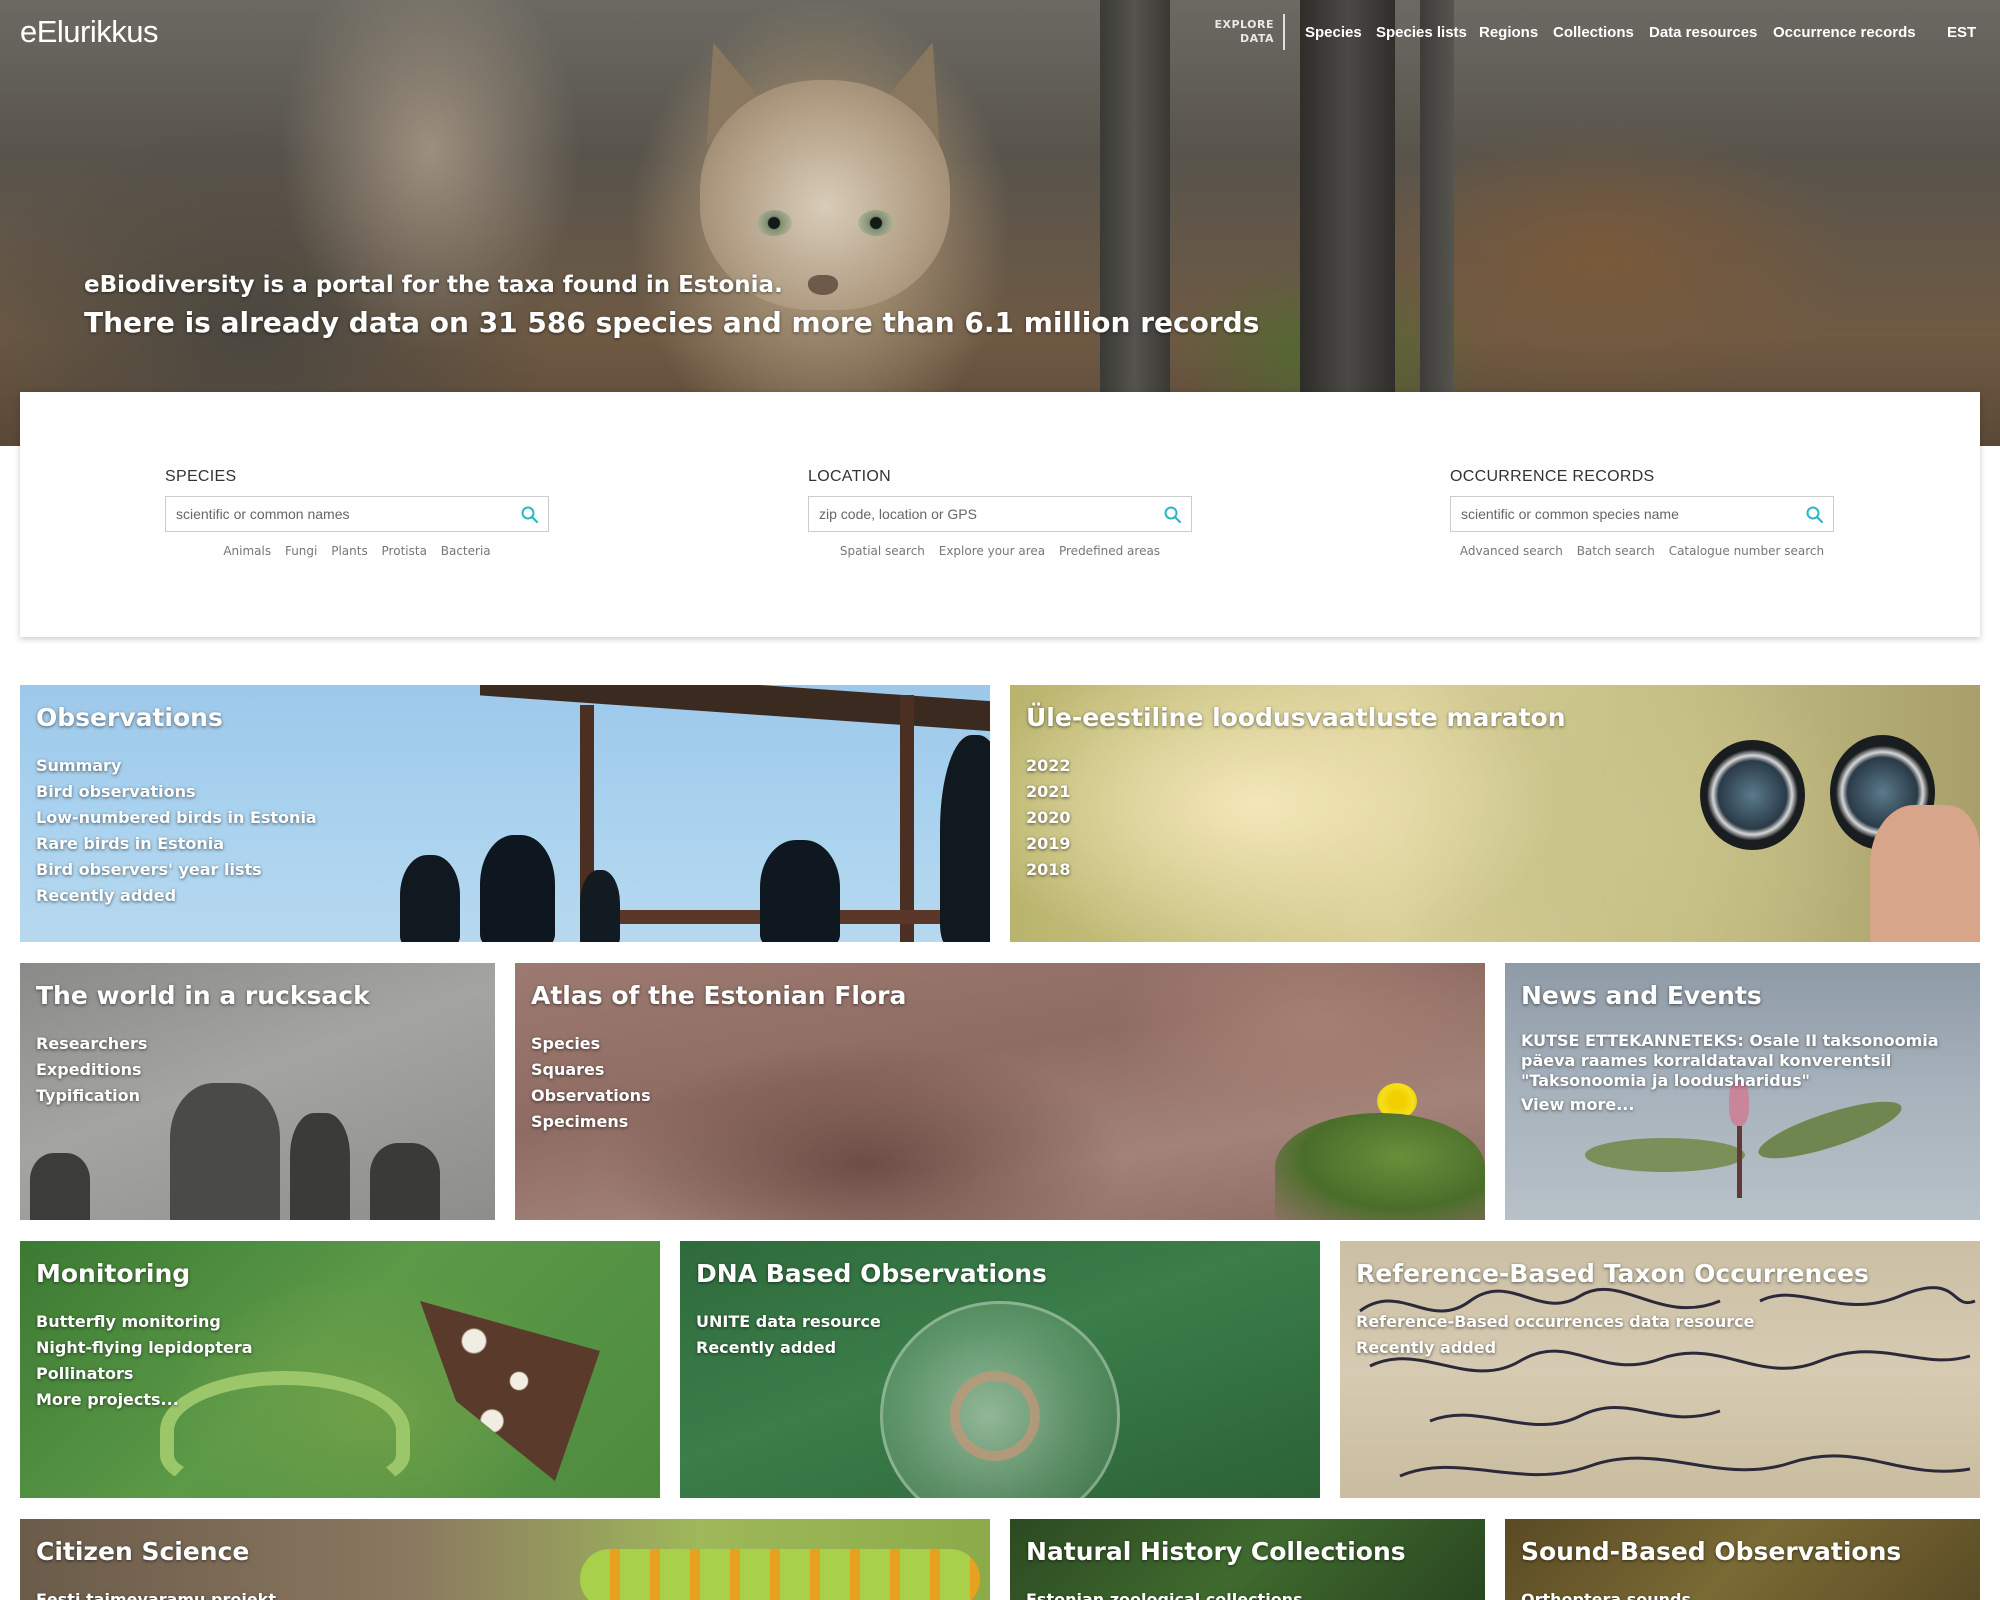 This screenshot has width=2000, height=1600. Describe the element at coordinates (591, 1122) in the screenshot. I see `link-specimens: Specimens` at that location.